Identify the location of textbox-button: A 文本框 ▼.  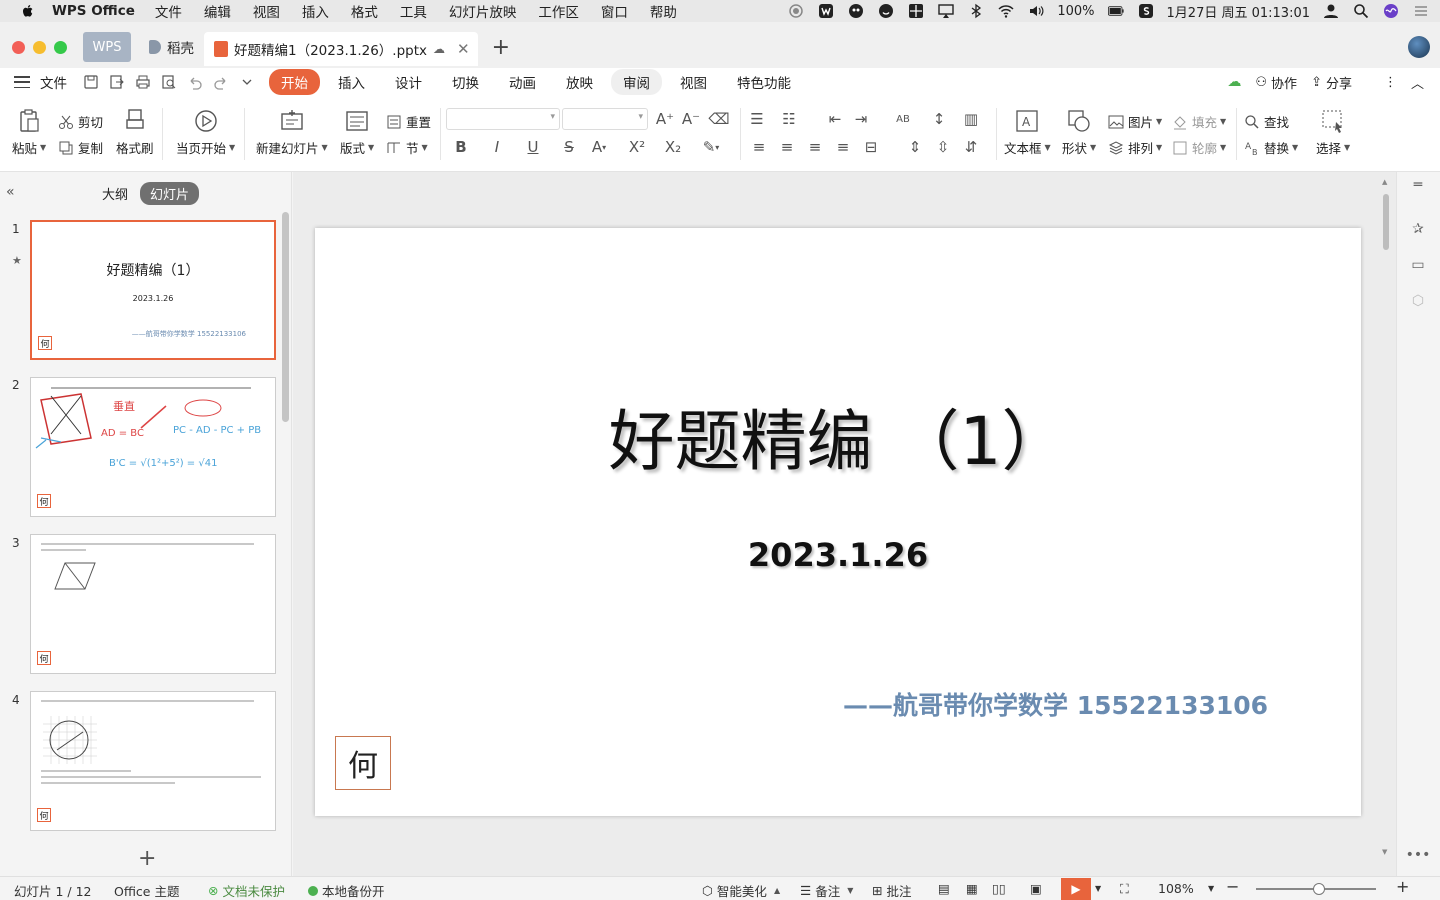
(1027, 132).